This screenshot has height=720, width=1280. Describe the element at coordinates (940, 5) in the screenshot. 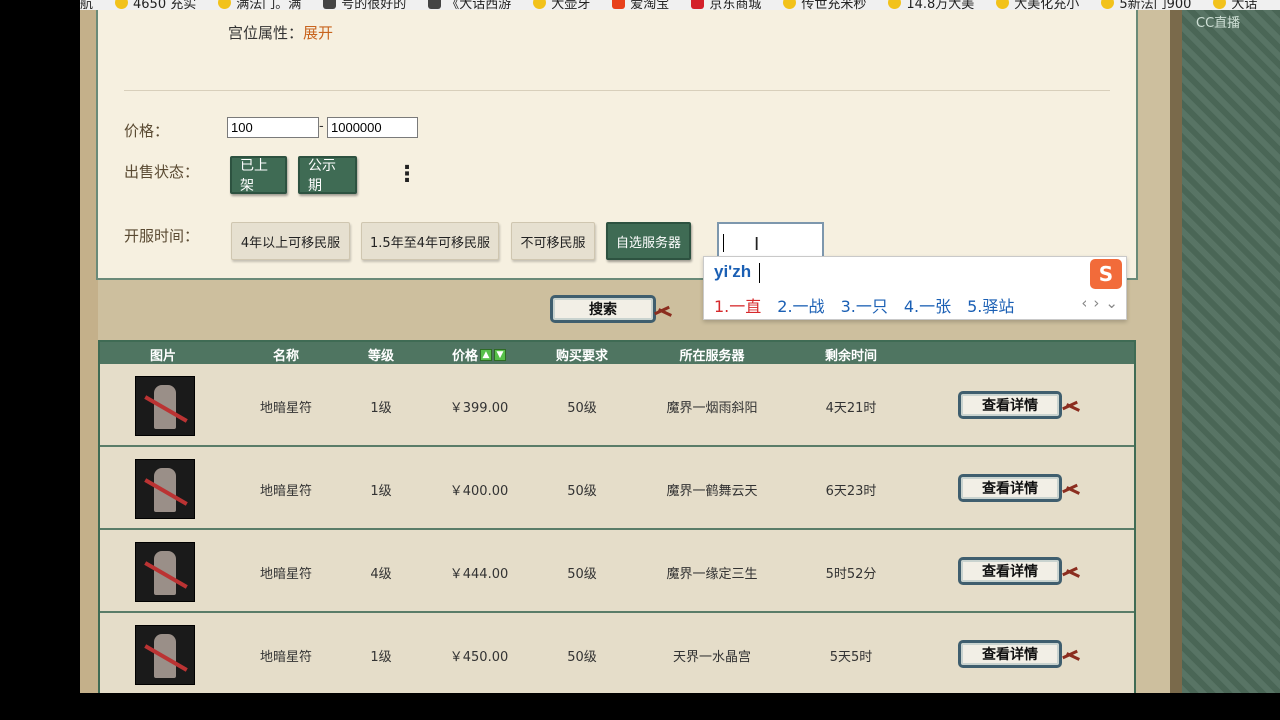

I see `bookmark-label: 14.8万大美` at that location.